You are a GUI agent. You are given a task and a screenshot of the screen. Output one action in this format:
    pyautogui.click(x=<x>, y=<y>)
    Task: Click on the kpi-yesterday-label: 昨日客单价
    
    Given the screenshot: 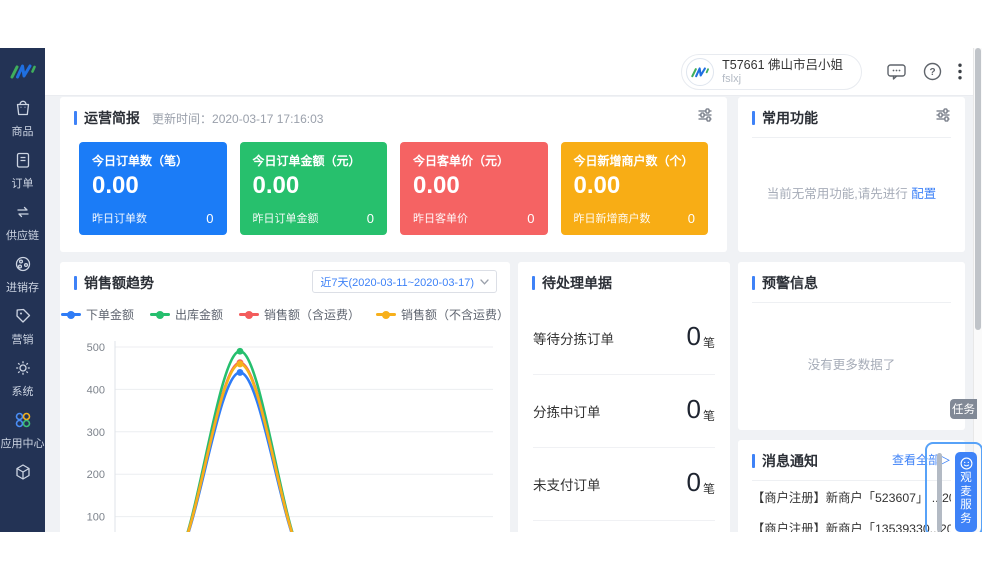 What is the action you would take?
    pyautogui.click(x=440, y=219)
    